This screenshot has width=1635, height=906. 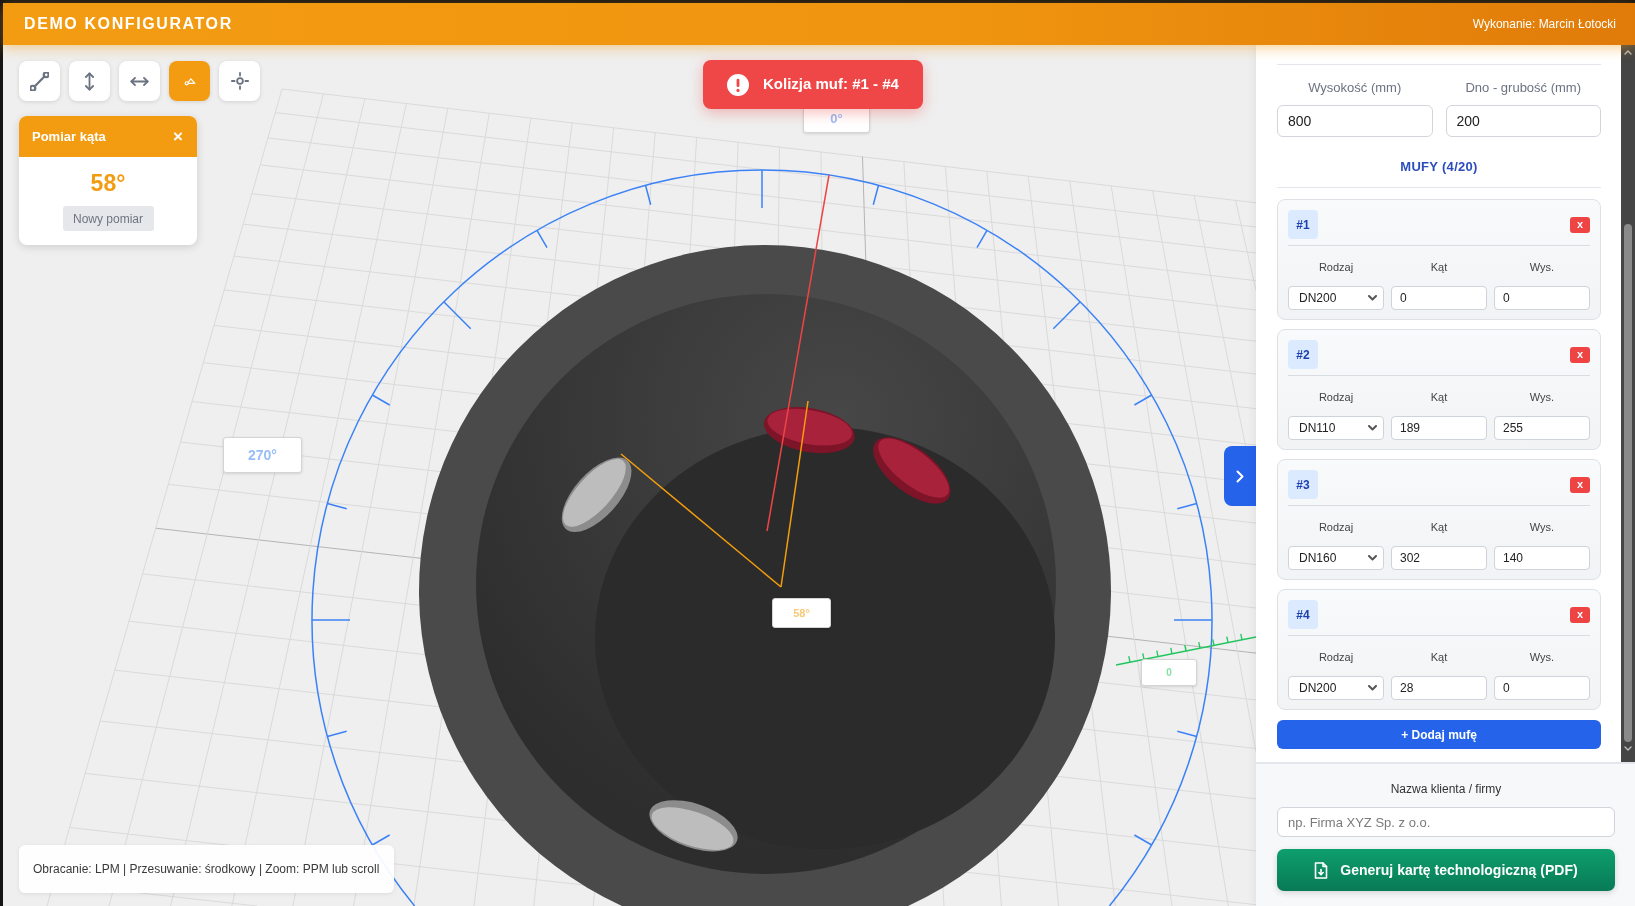 What do you see at coordinates (1439, 688) in the screenshot?
I see `angle-input: 28` at bounding box center [1439, 688].